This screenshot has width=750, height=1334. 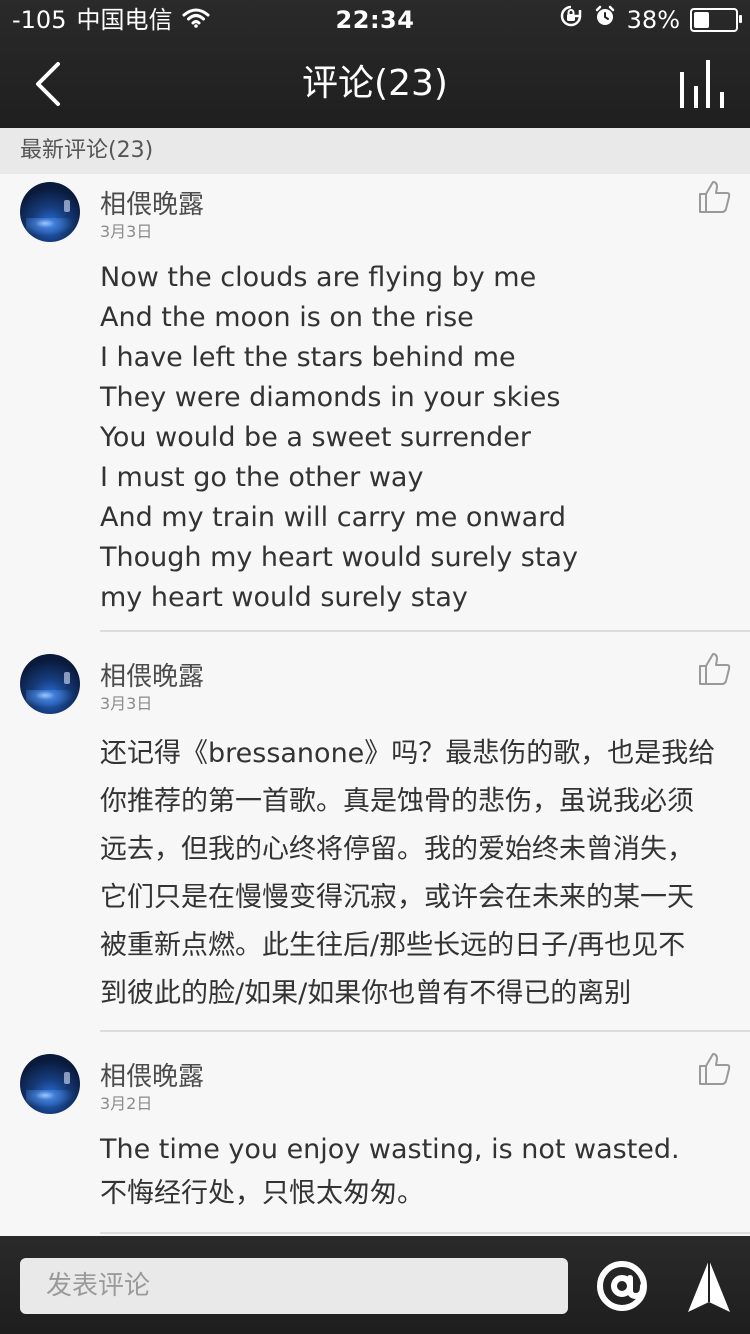 I want to click on top-bar: -105 中国电信 22:34 38% 评论(23), so click(x=375, y=64).